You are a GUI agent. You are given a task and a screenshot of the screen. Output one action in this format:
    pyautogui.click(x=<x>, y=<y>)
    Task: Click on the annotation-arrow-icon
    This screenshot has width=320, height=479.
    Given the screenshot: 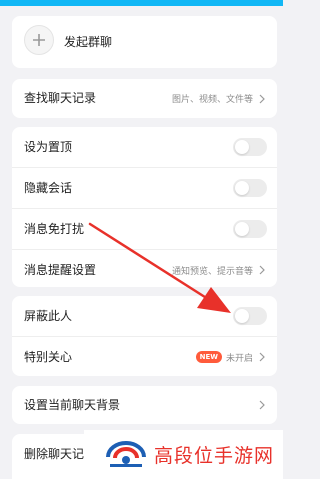 What is the action you would take?
    pyautogui.click(x=159, y=267)
    